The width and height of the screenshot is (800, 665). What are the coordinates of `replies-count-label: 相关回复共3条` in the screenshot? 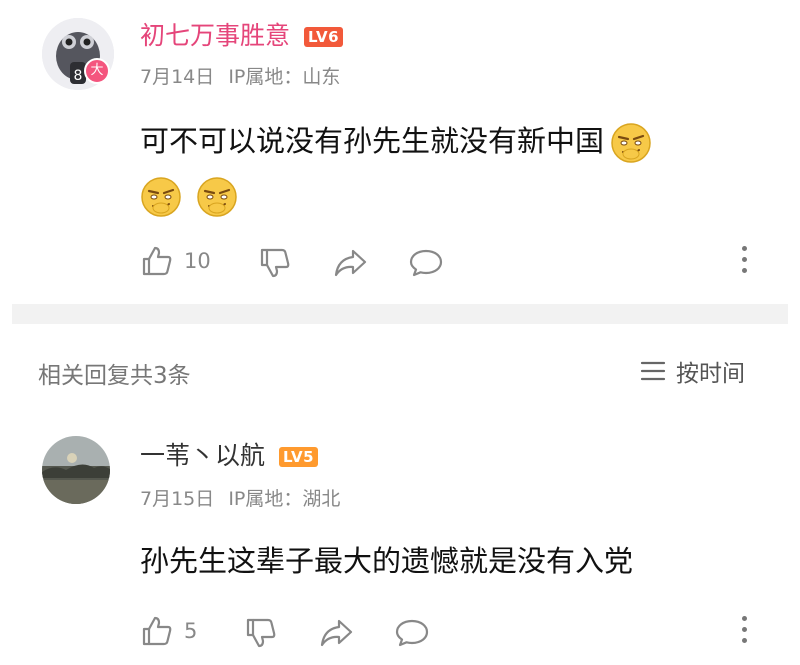 It's located at (114, 376).